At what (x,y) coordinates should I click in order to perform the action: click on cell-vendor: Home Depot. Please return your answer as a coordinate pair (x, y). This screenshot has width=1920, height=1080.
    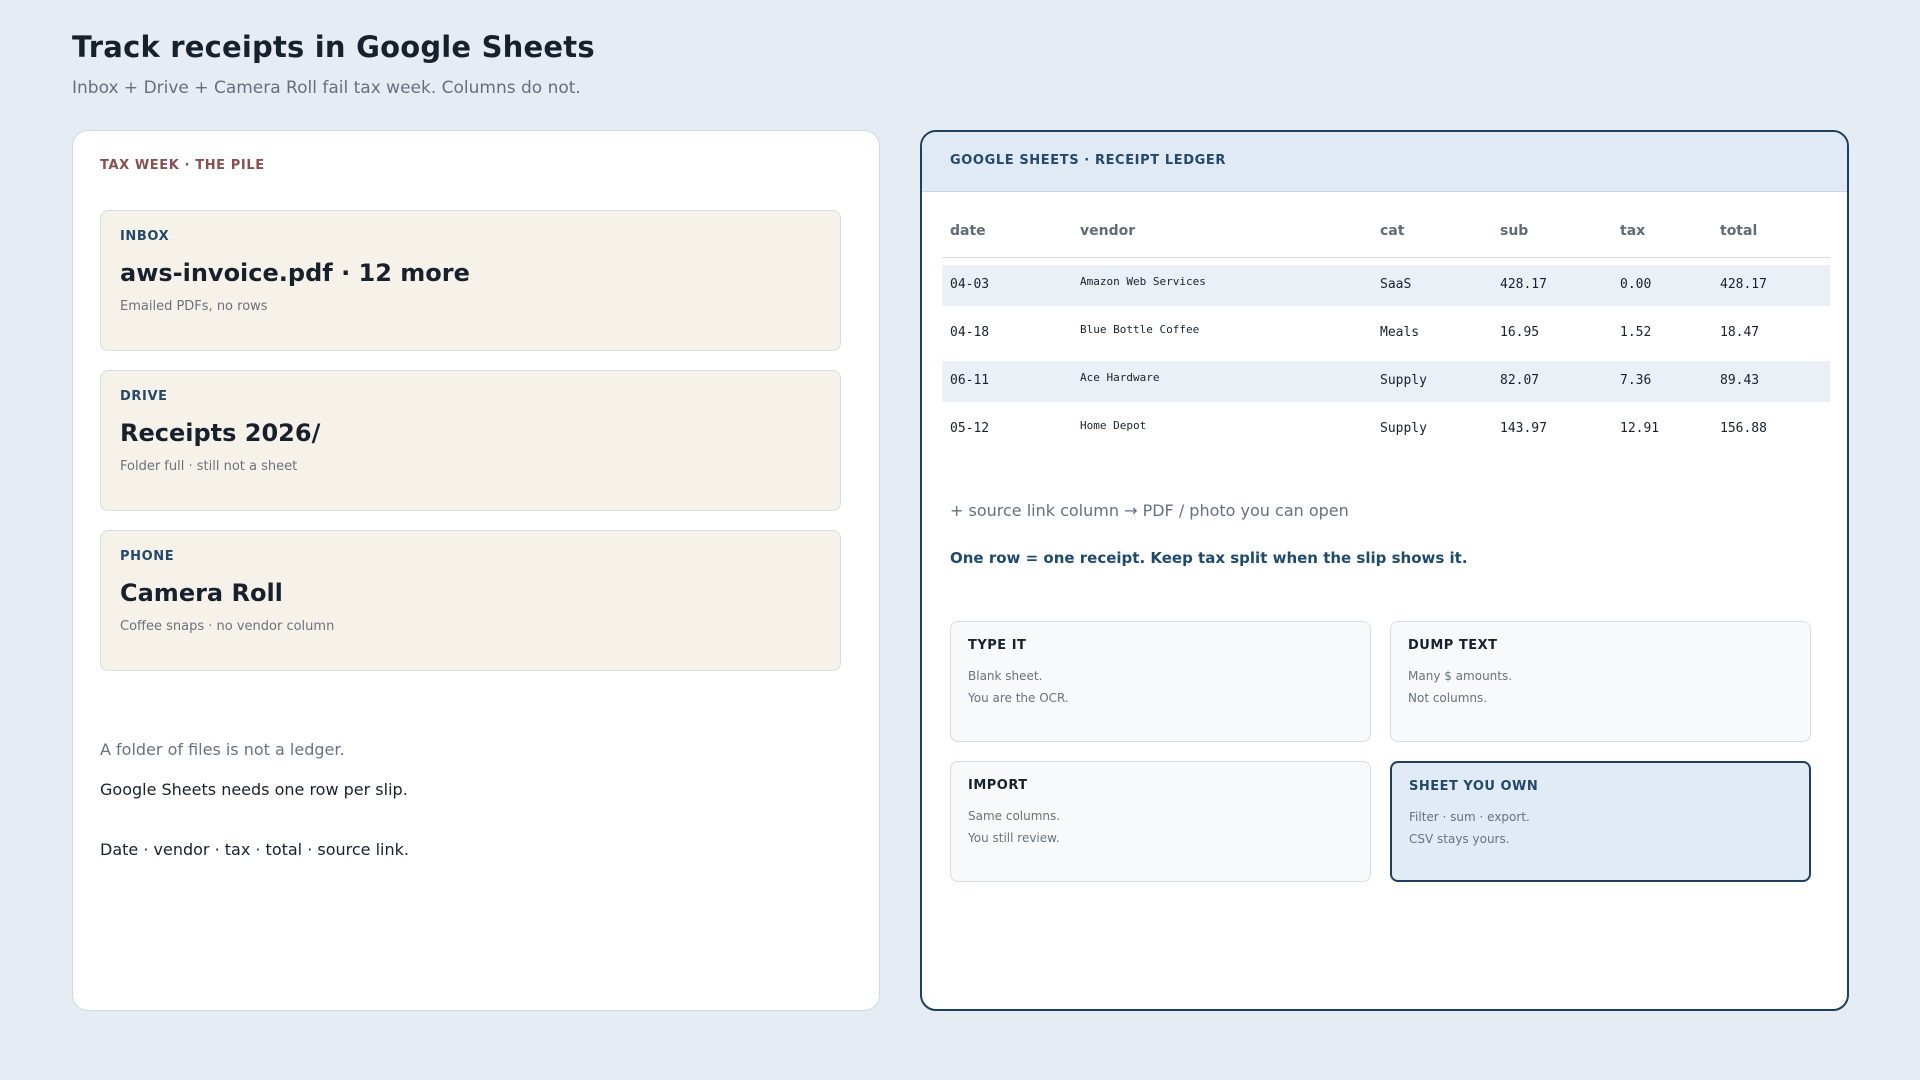
    Looking at the image, I should click on (1113, 425).